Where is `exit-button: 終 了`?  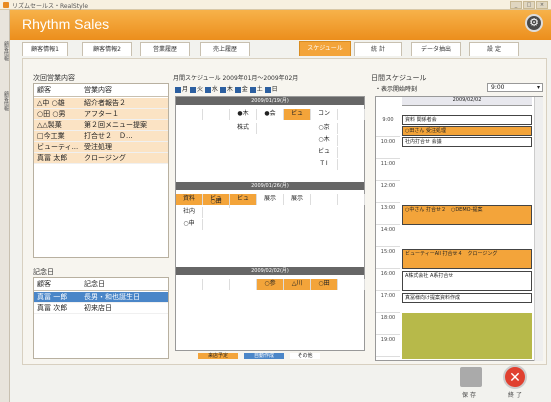
exit-button: 終 了 is located at coordinates (515, 394).